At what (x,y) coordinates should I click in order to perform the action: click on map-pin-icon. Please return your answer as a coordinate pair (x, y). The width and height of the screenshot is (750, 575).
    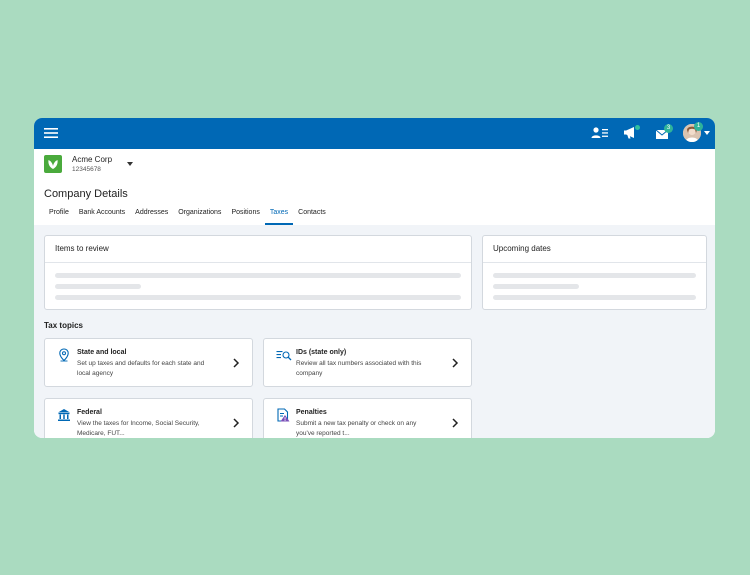
    Looking at the image, I should click on (64, 355).